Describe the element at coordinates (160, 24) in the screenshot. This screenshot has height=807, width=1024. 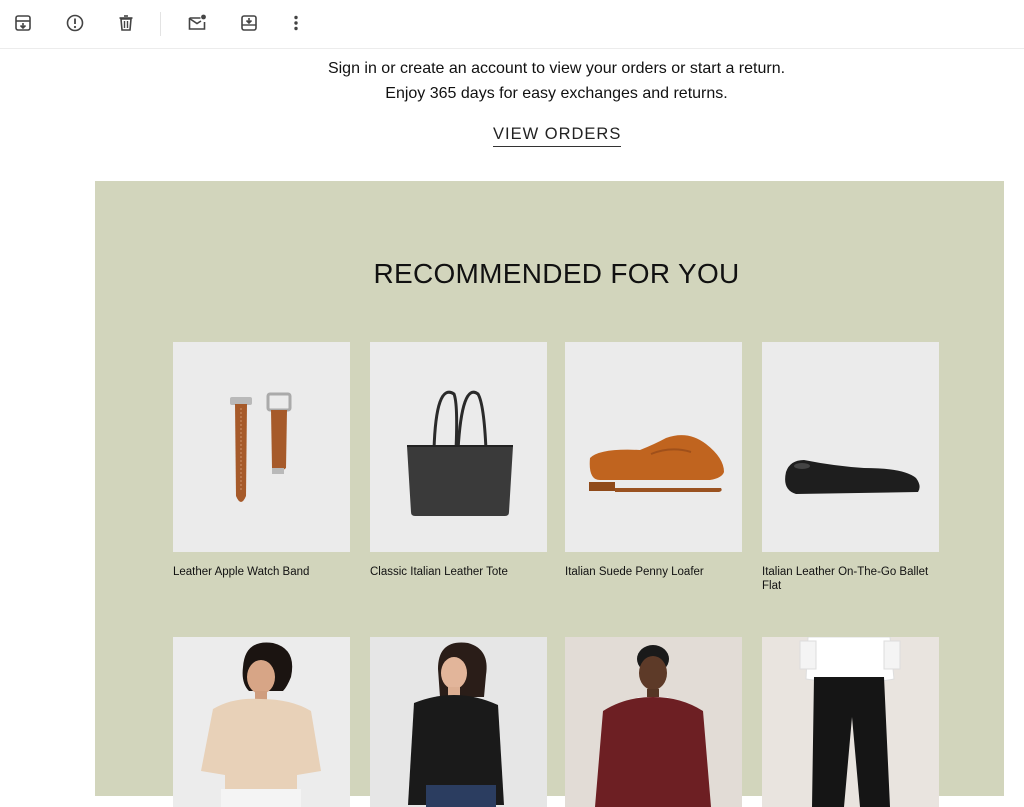
I see `toolbar-divider` at that location.